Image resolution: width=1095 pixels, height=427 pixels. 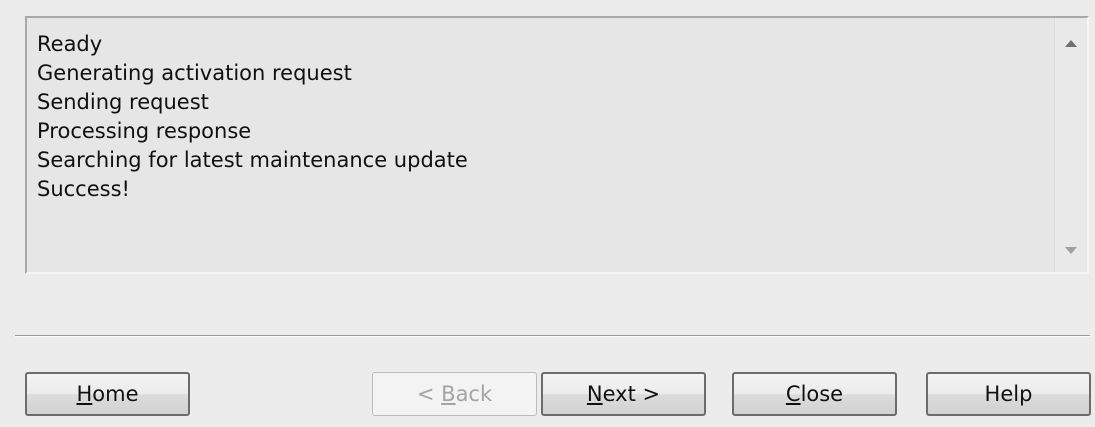 I want to click on help-button-label: Help, so click(x=1008, y=394).